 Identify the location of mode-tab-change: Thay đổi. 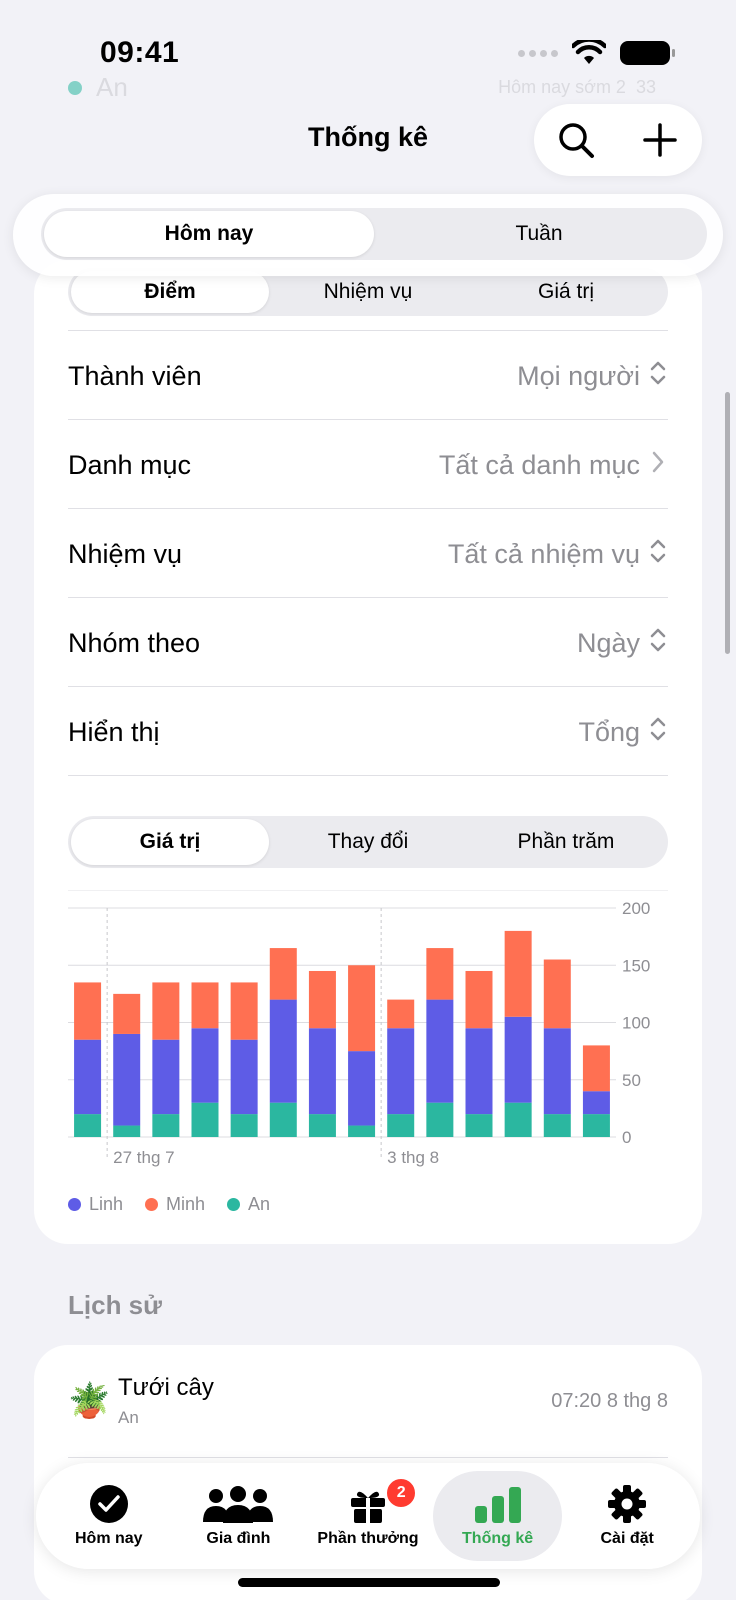
(368, 842).